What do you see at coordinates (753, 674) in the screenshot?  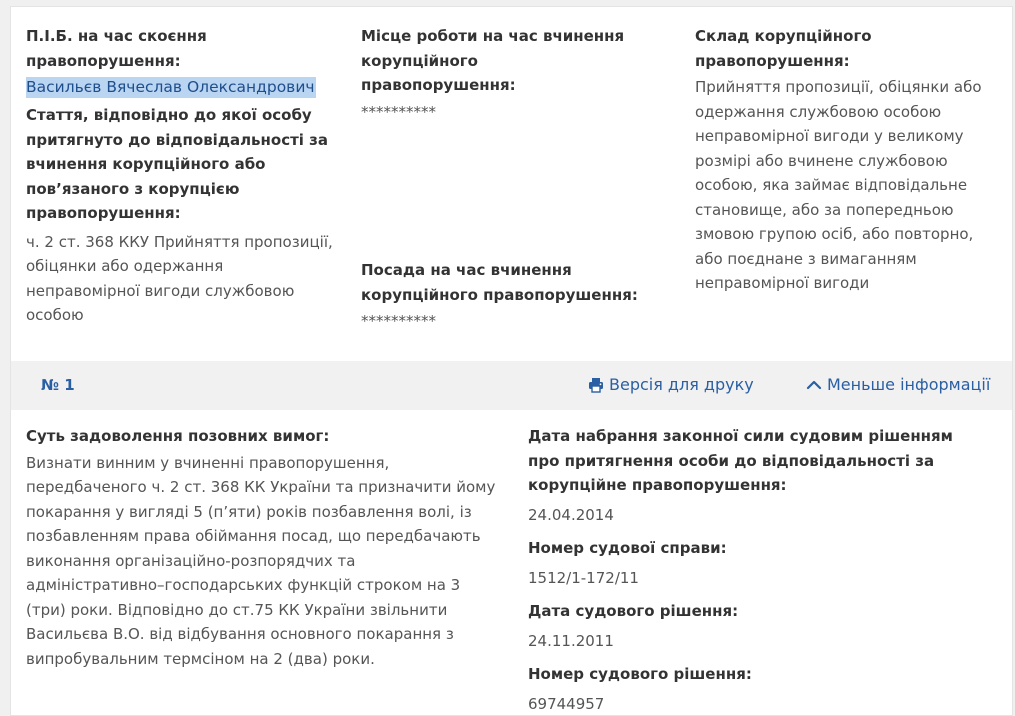 I see `decision-number-label: Номер судового рішення:` at bounding box center [753, 674].